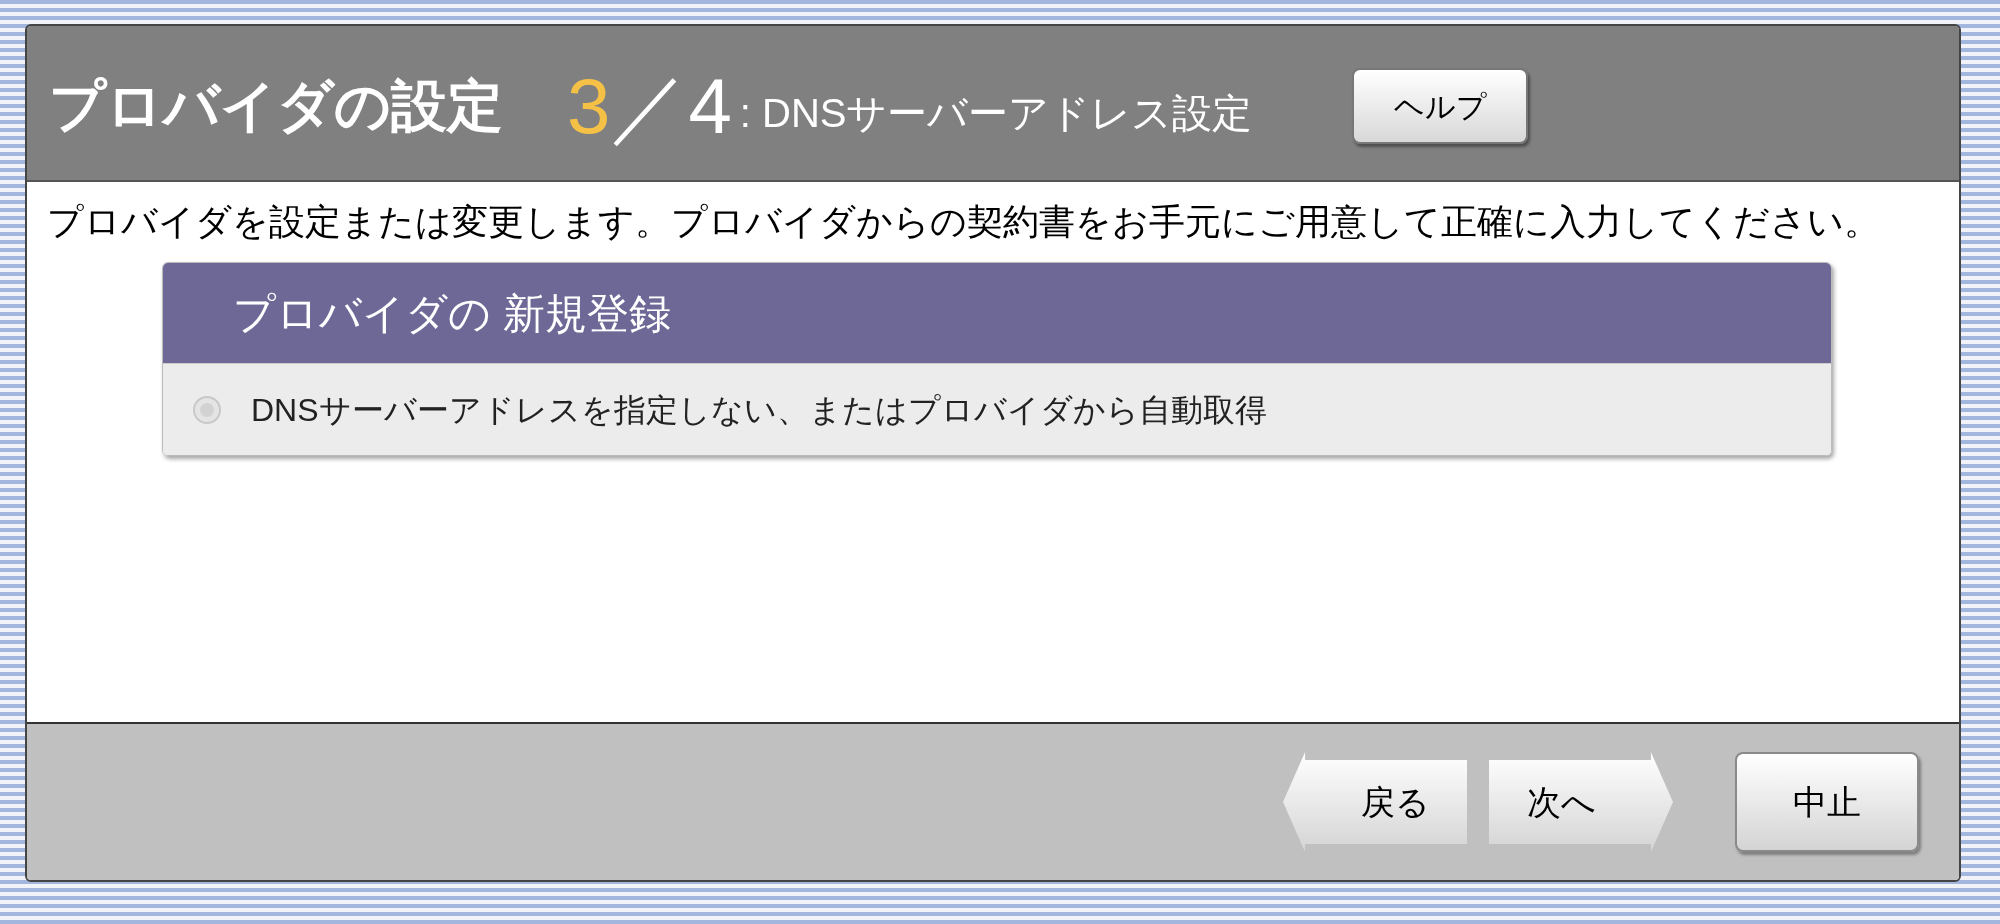  I want to click on description-text: プロバイダを設定または変更します。プロバイダからの契約書をお手元にご用意して正確に入力してください。, so click(963, 222).